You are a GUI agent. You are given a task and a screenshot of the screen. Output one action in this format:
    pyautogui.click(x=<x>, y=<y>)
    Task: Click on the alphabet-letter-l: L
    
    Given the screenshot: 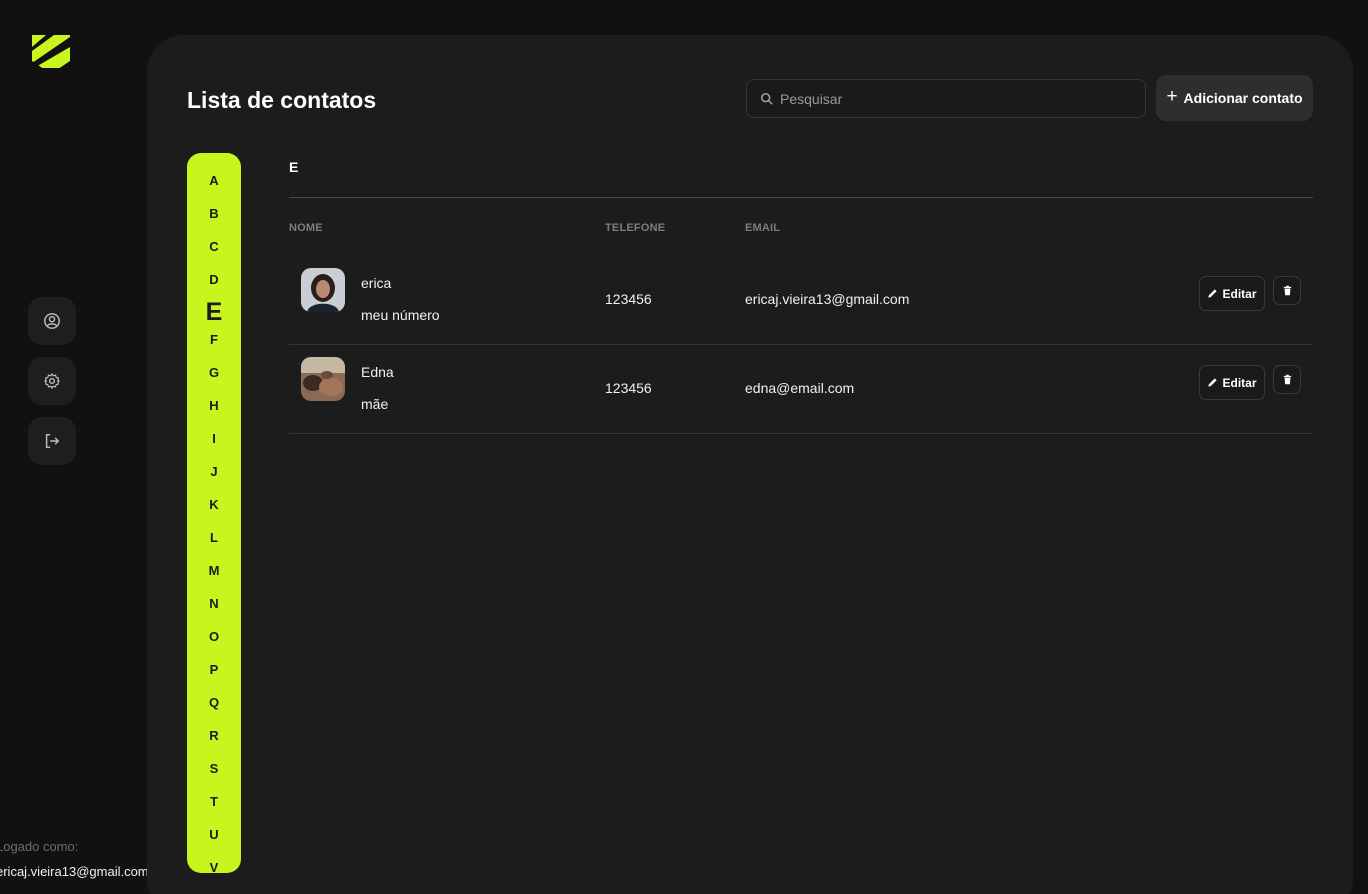 What is the action you would take?
    pyautogui.click(x=214, y=544)
    